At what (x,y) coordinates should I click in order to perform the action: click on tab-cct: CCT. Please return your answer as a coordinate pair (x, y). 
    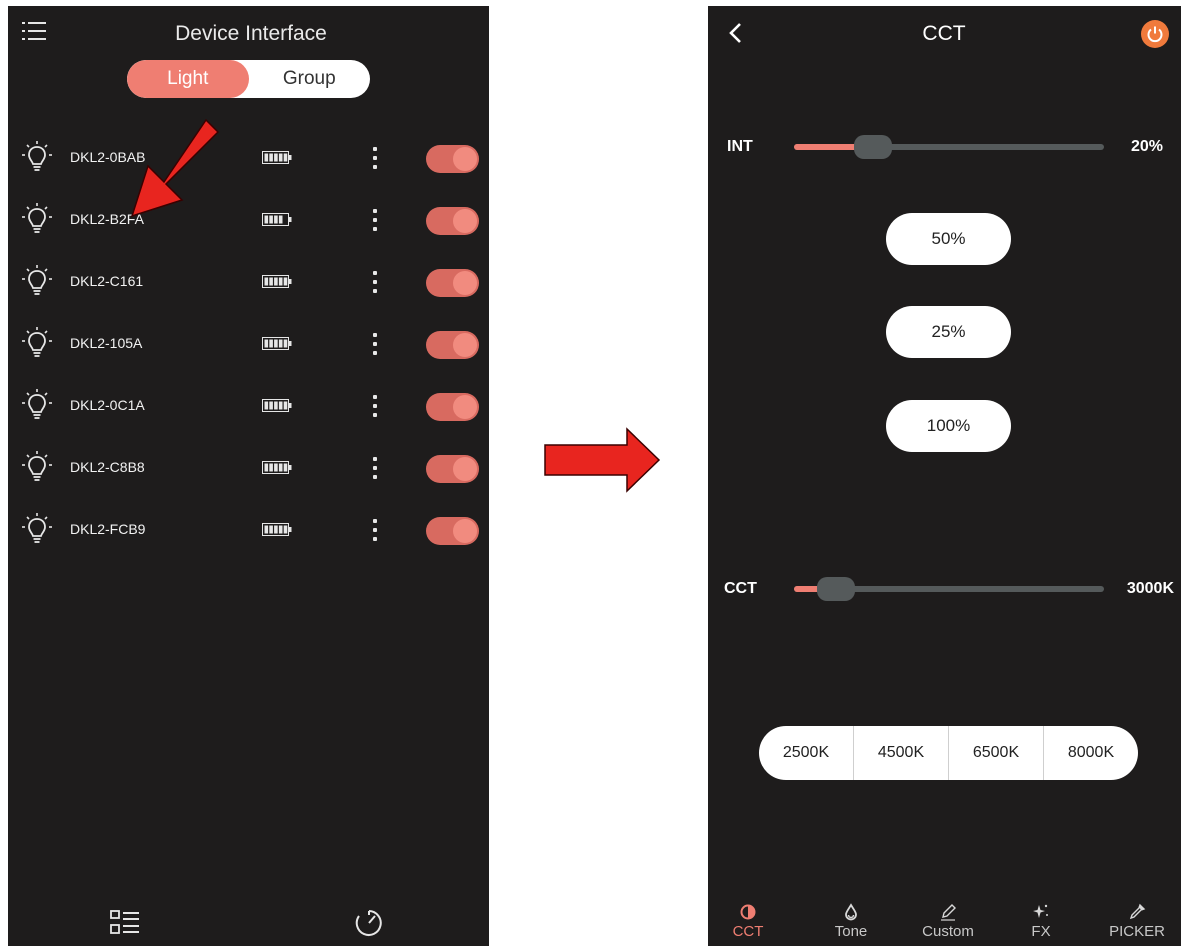
    Looking at the image, I should click on (751, 919).